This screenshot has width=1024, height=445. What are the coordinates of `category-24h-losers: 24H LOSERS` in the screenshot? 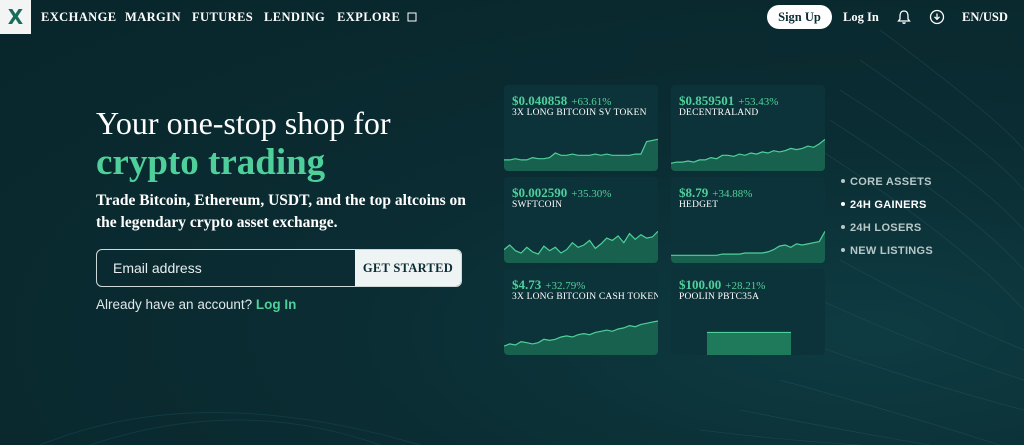 It's located at (881, 228).